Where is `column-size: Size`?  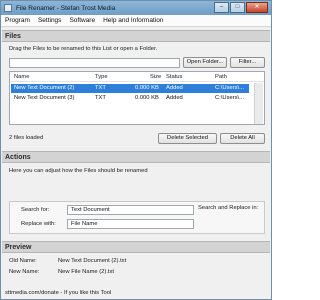
column-size: Size is located at coordinates (155, 77).